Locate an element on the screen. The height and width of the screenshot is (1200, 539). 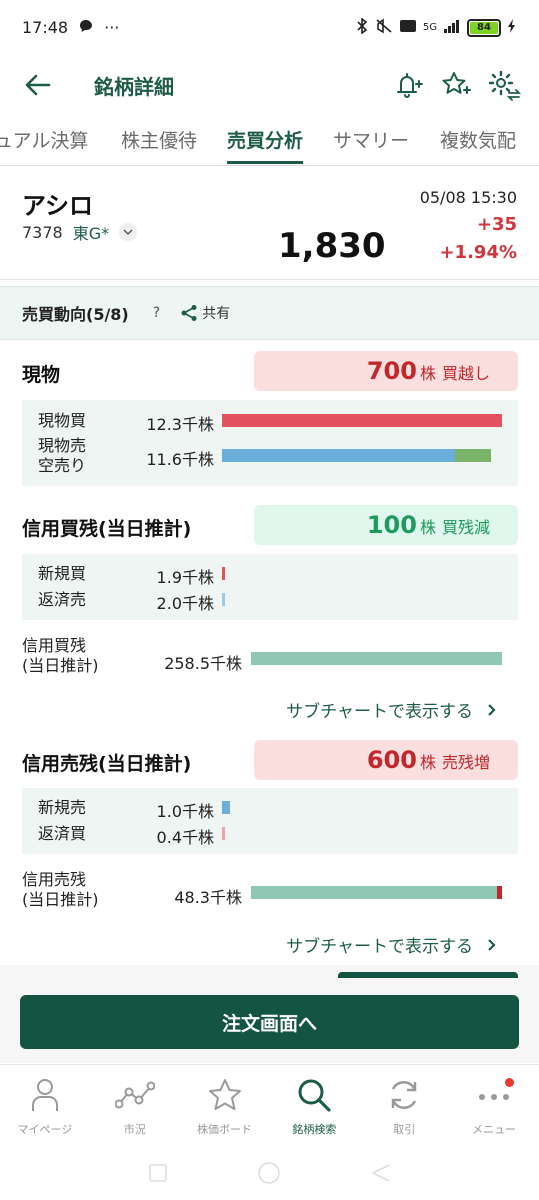
bell-plus-icon is located at coordinates (410, 85).